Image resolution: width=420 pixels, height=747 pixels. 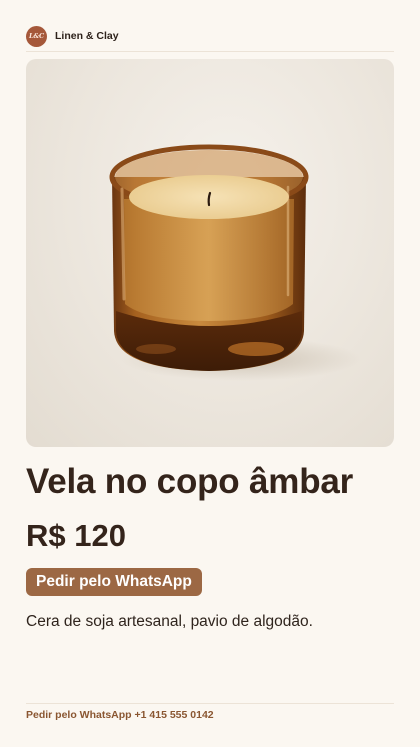 I want to click on header: L&C Linen & Clay, so click(x=210, y=36).